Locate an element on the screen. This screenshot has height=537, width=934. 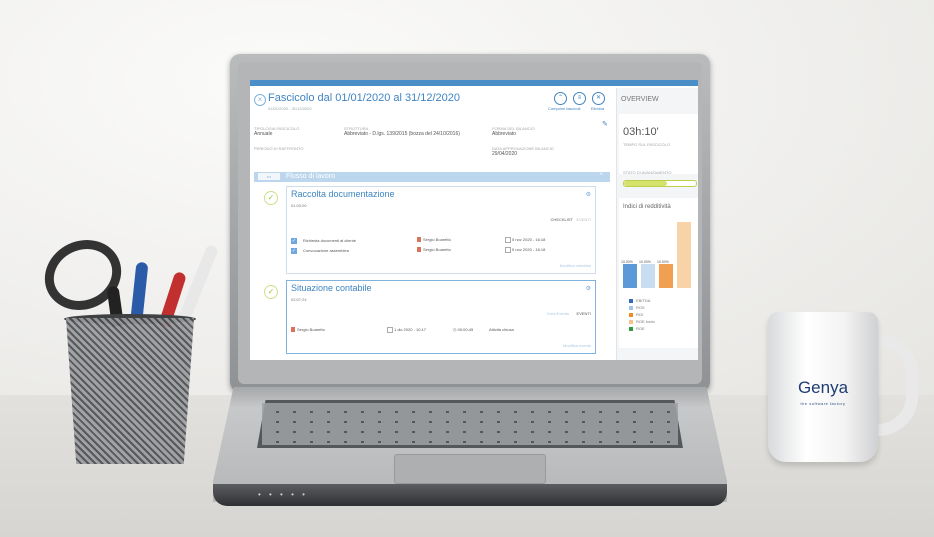
touchpad is located at coordinates (470, 469).